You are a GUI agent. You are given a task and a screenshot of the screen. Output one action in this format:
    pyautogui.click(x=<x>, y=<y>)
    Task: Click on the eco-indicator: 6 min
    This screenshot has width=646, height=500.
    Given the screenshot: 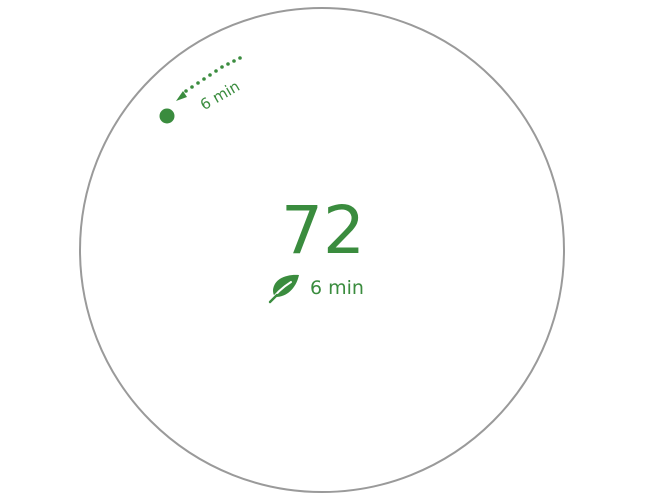 What is the action you would take?
    pyautogui.click(x=315, y=288)
    